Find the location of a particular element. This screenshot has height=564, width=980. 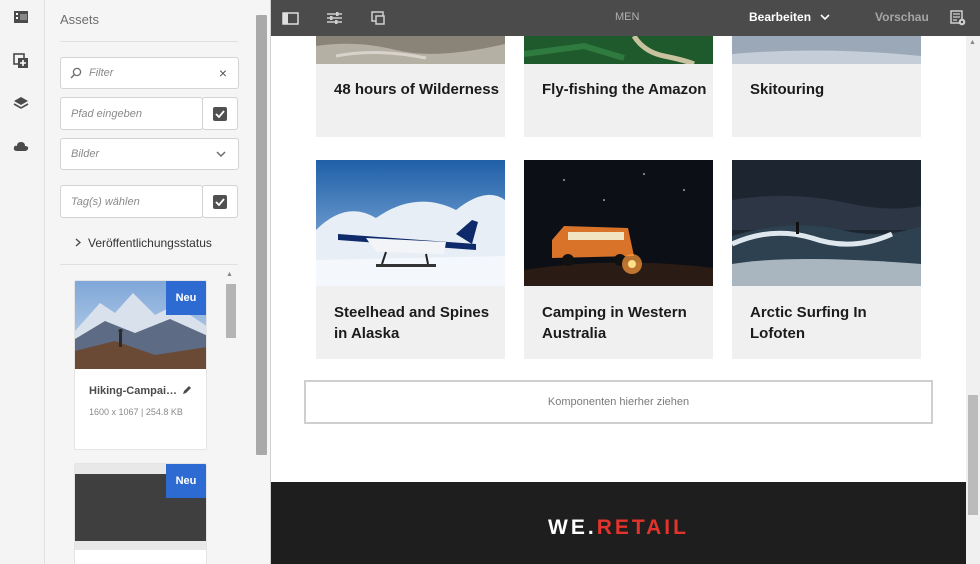

cloud-icon is located at coordinates (21, 146).